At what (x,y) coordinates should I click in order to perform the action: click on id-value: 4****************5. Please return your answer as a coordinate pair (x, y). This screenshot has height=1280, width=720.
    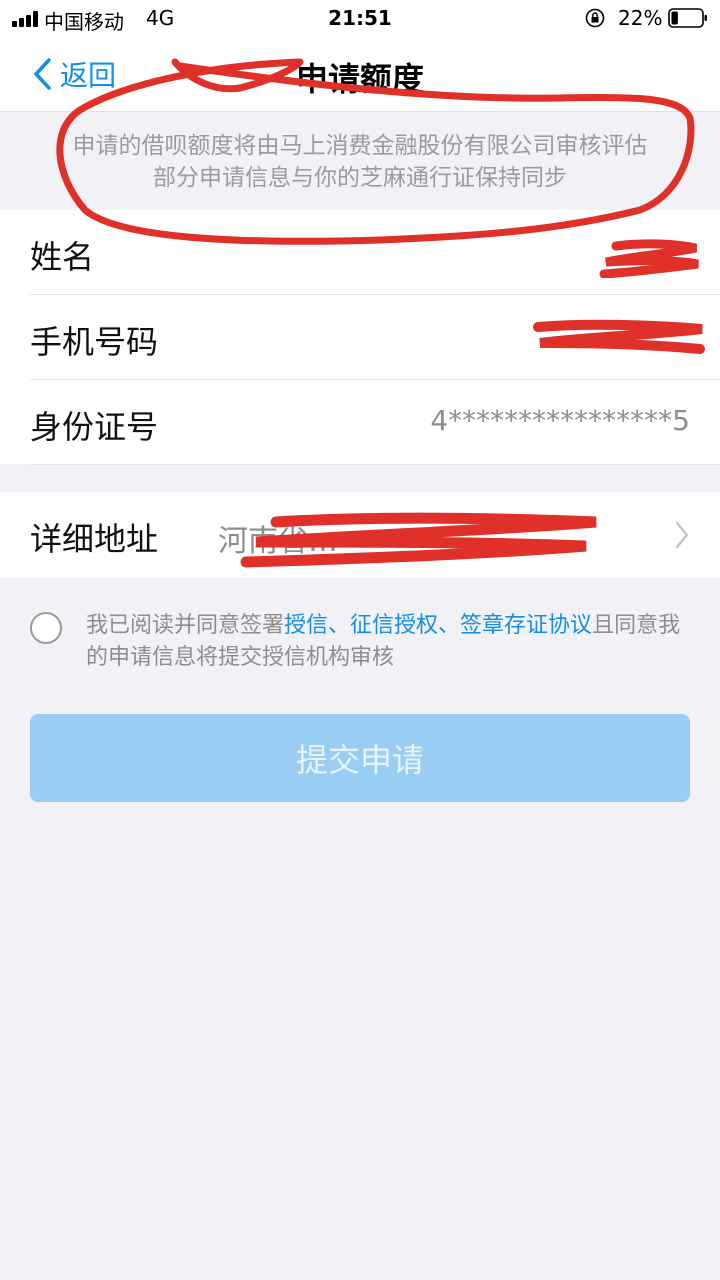
    Looking at the image, I should click on (560, 420).